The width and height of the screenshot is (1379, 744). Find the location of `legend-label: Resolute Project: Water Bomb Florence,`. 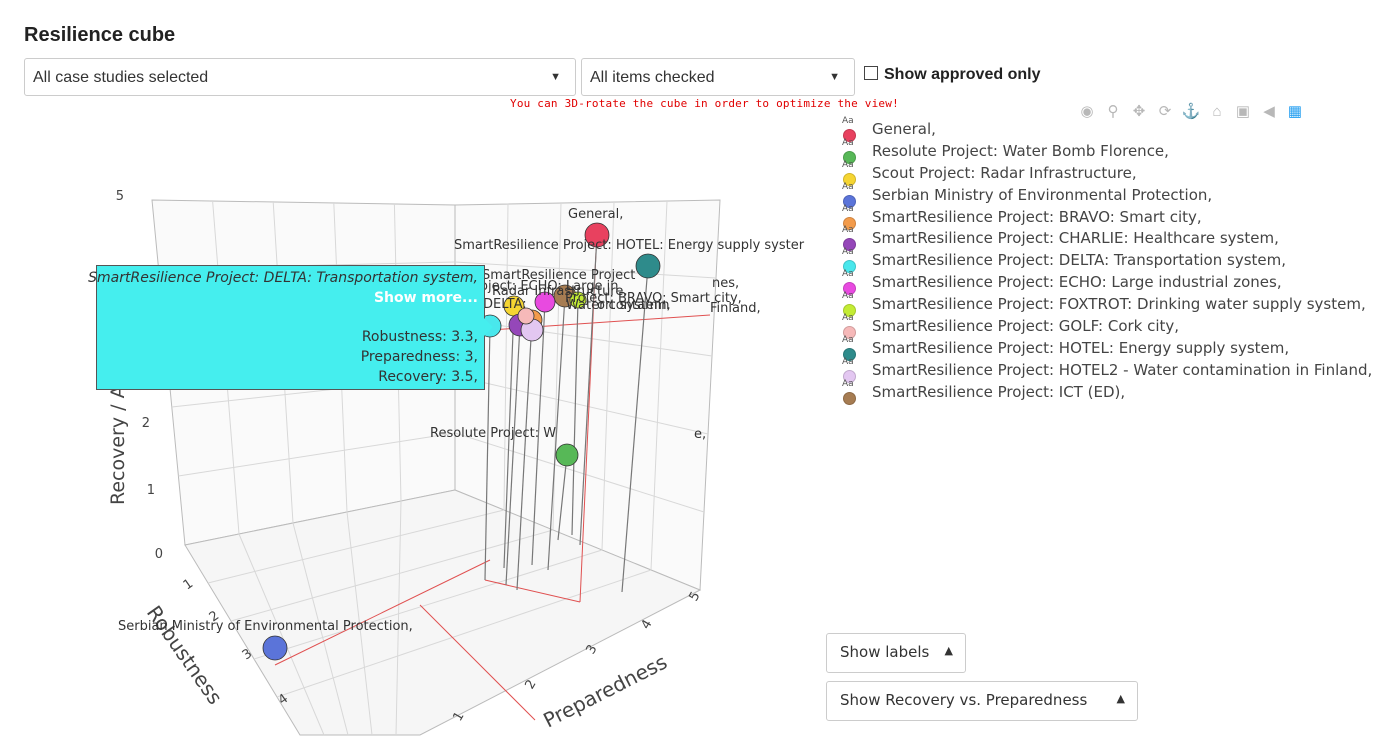

legend-label: Resolute Project: Water Bomb Florence, is located at coordinates (1020, 150).